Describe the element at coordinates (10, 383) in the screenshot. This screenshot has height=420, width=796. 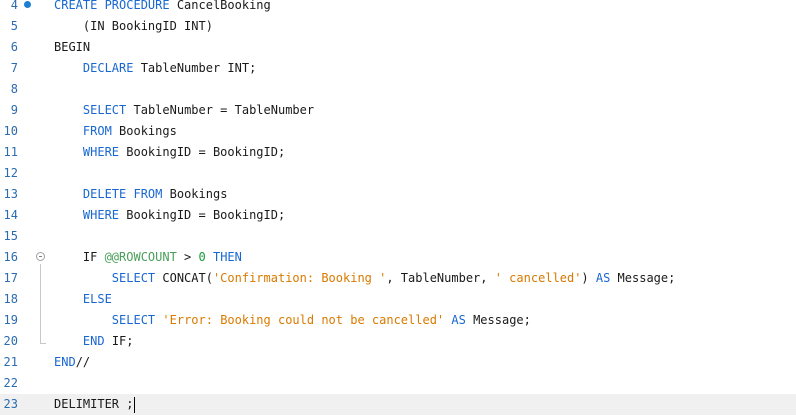
I see `line-number: 22` at that location.